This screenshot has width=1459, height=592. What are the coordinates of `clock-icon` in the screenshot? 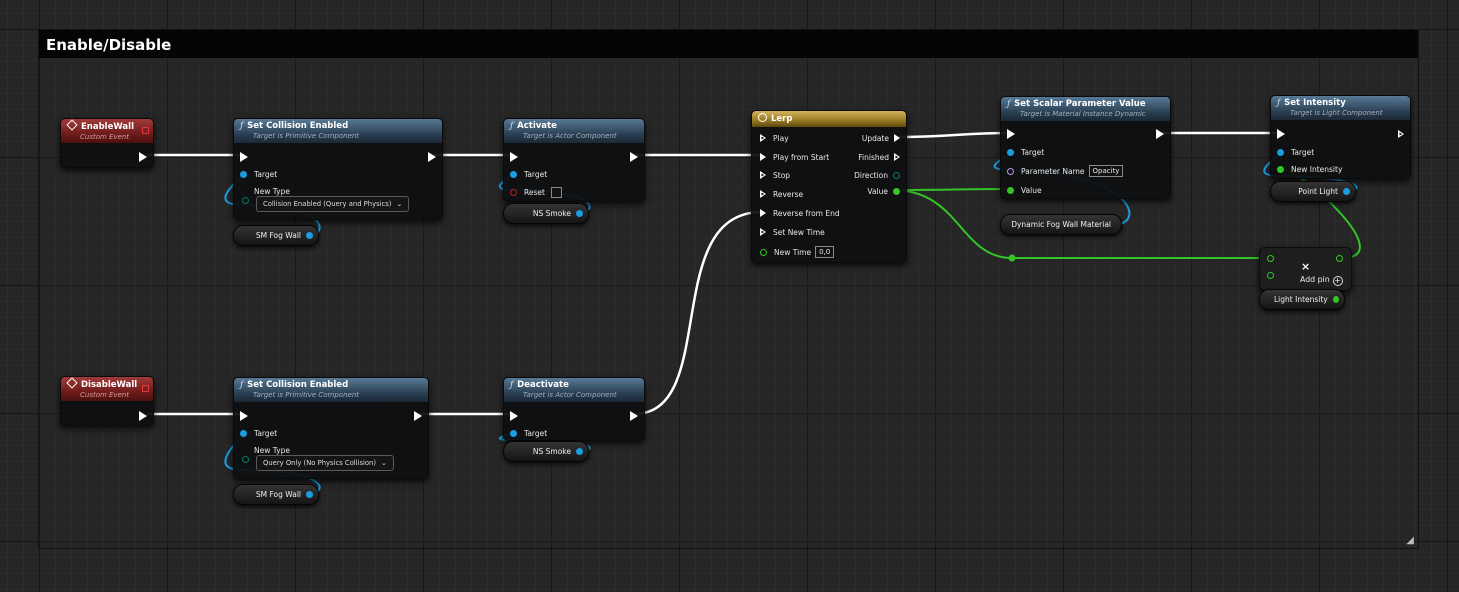 It's located at (762, 117).